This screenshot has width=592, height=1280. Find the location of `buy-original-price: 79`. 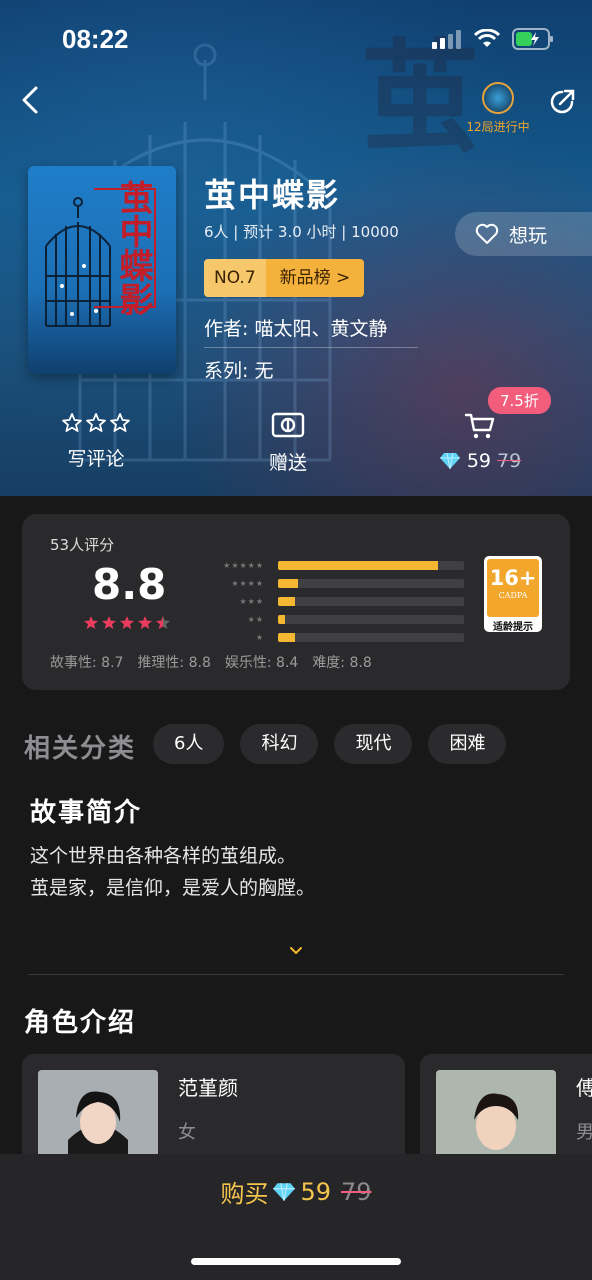

buy-original-price: 79 is located at coordinates (356, 1191).